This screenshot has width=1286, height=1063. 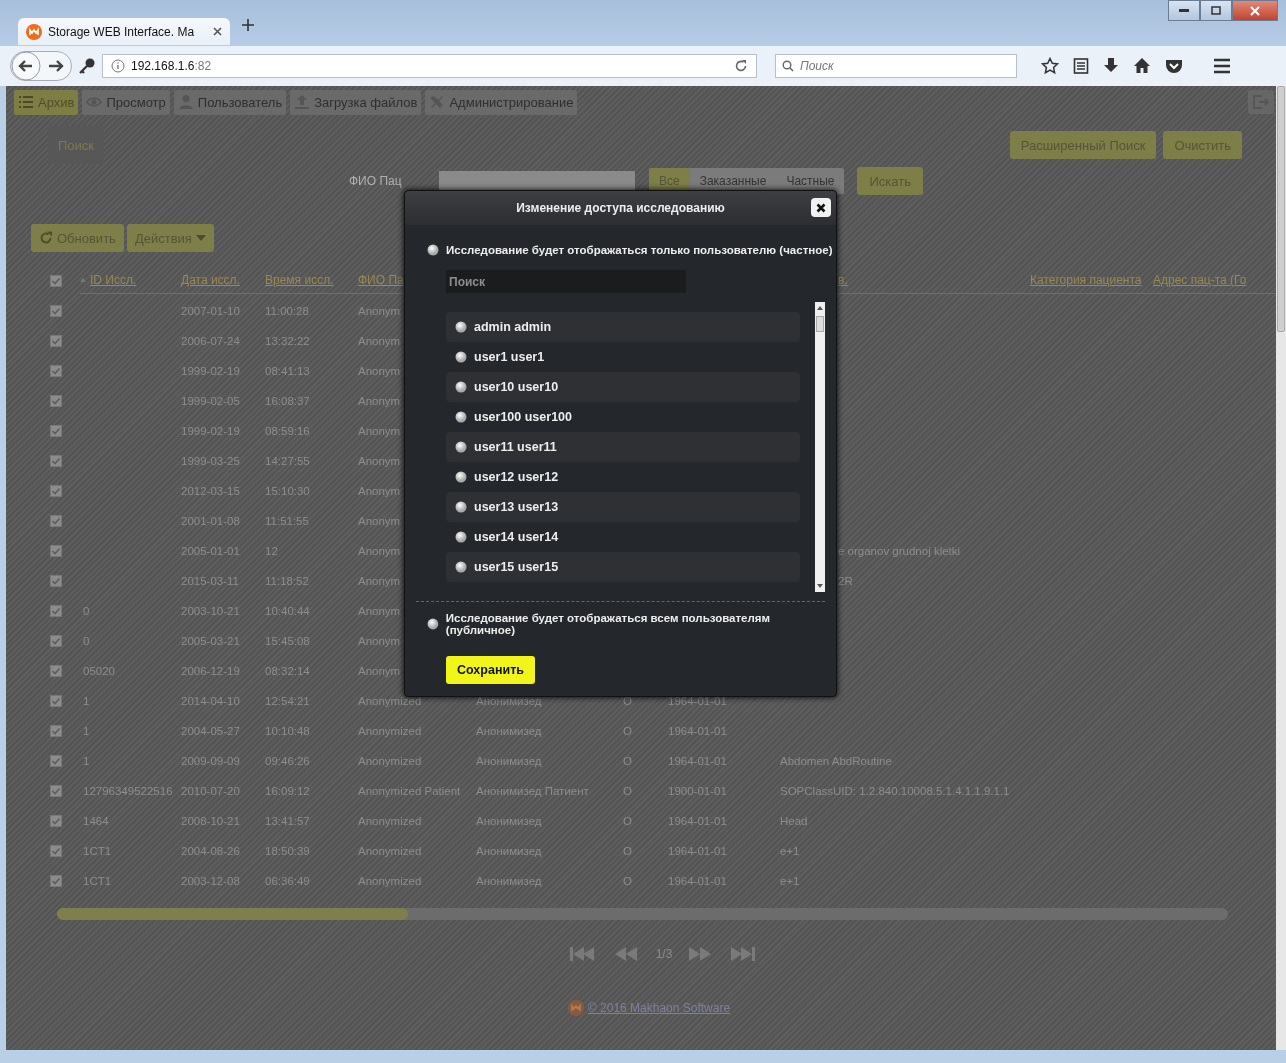 What do you see at coordinates (640, 624) in the screenshot?
I see `public-option-label: Исследование будет отображаться всем пользователям (публичное)` at bounding box center [640, 624].